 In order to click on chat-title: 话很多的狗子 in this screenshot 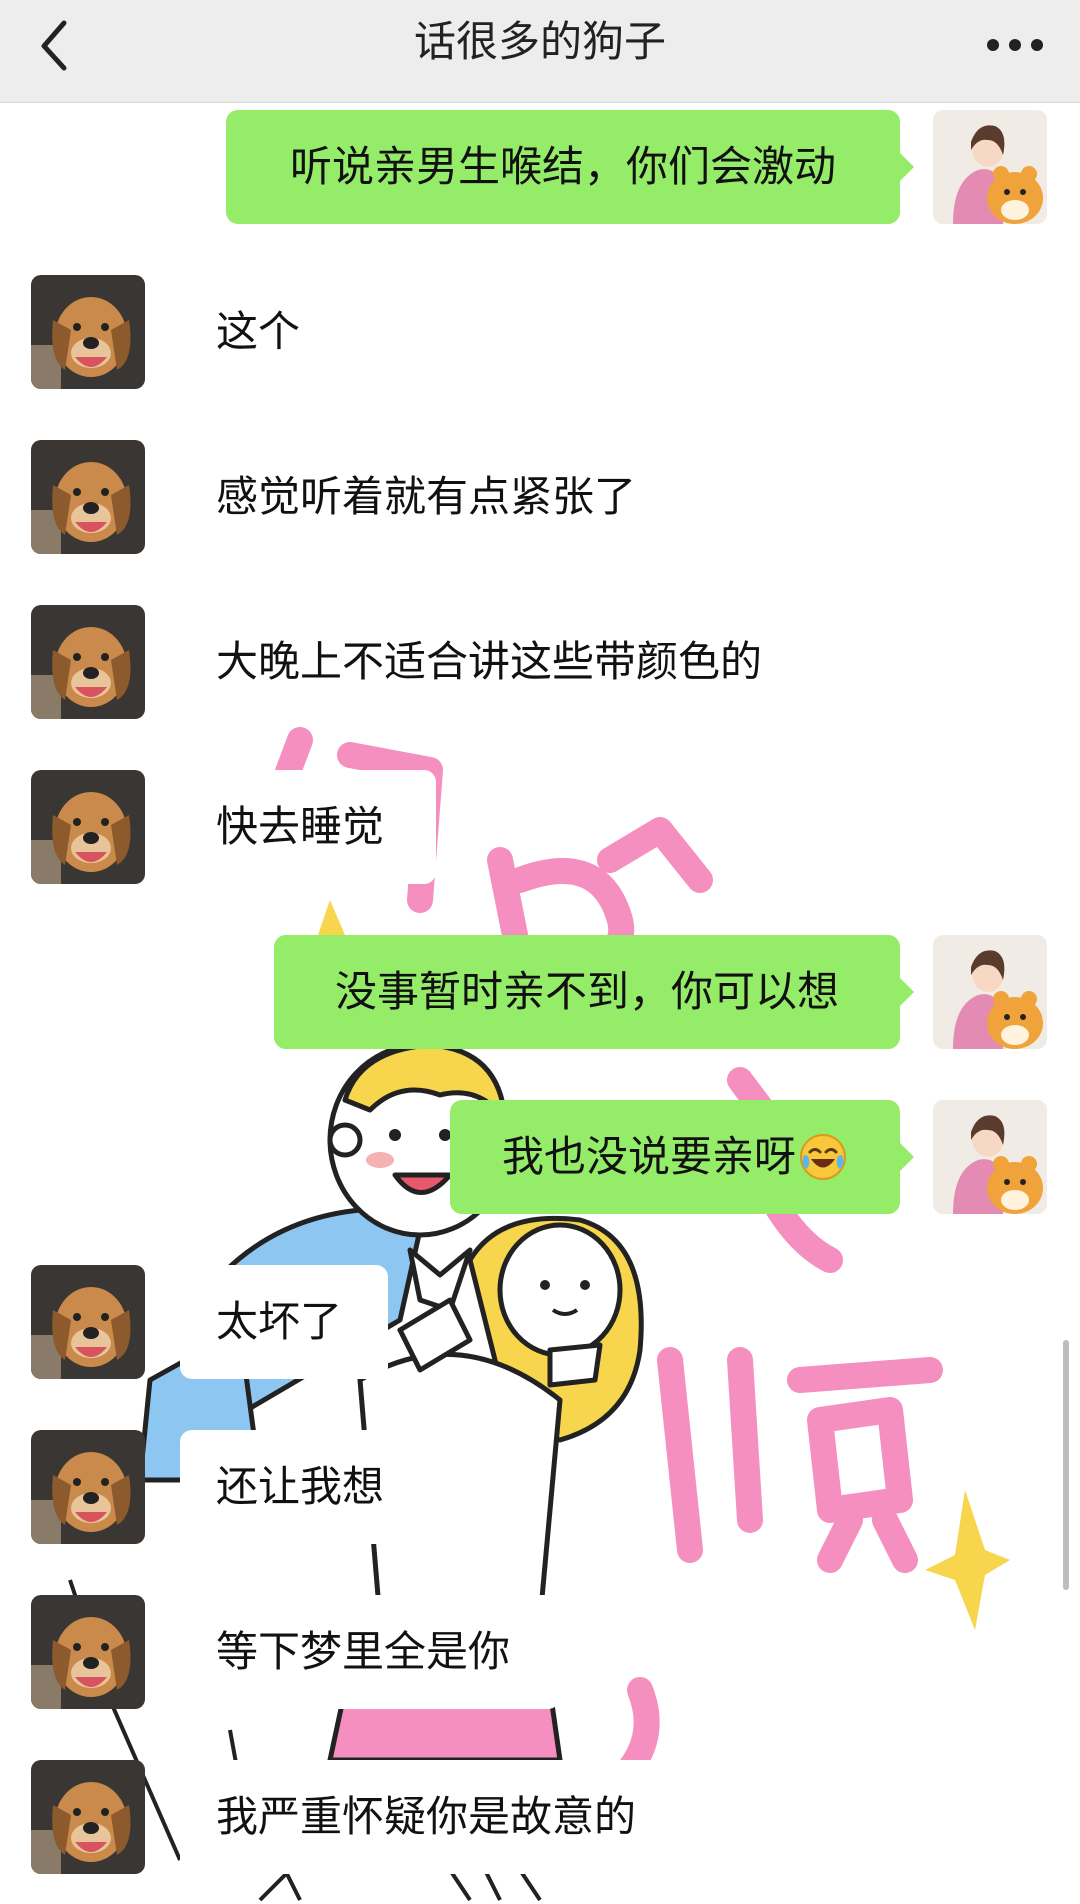, I will do `click(539, 41)`.